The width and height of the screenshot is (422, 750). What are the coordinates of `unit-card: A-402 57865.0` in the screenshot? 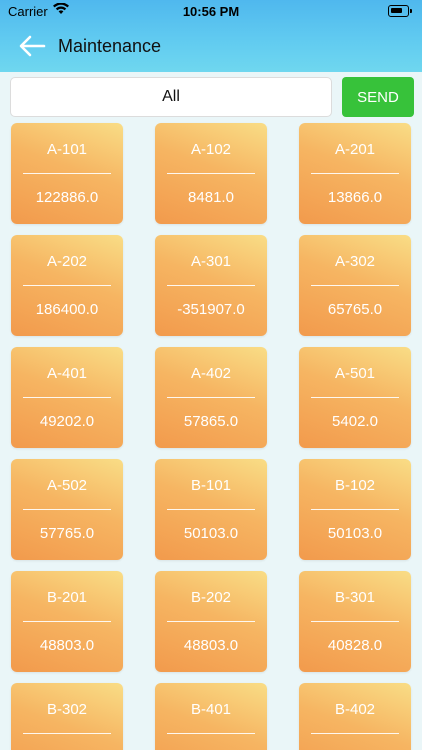 It's located at (211, 397).